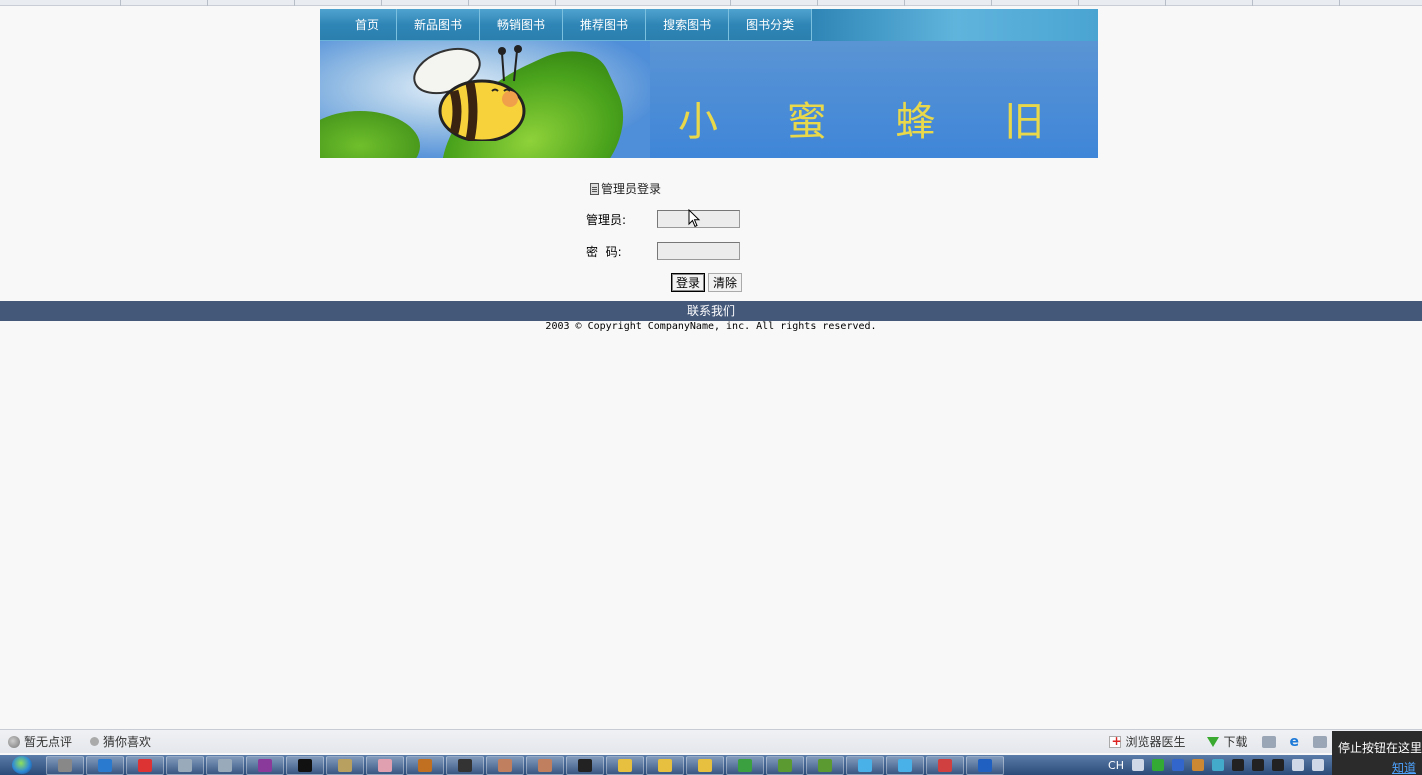  Describe the element at coordinates (1298, 765) in the screenshot. I see `network-icon` at that location.